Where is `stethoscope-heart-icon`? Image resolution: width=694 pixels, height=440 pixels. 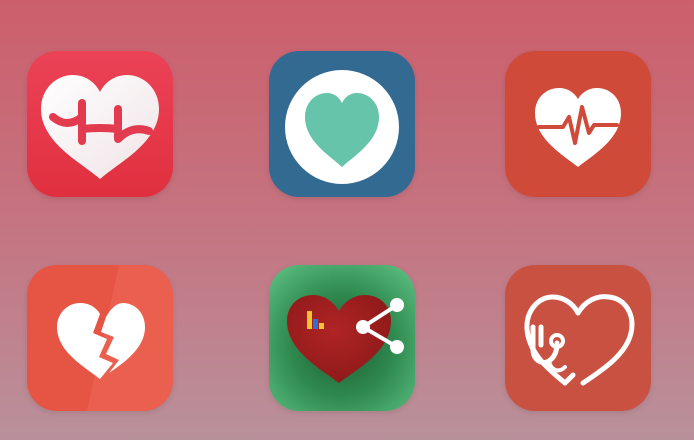
stethoscope-heart-icon is located at coordinates (578, 338).